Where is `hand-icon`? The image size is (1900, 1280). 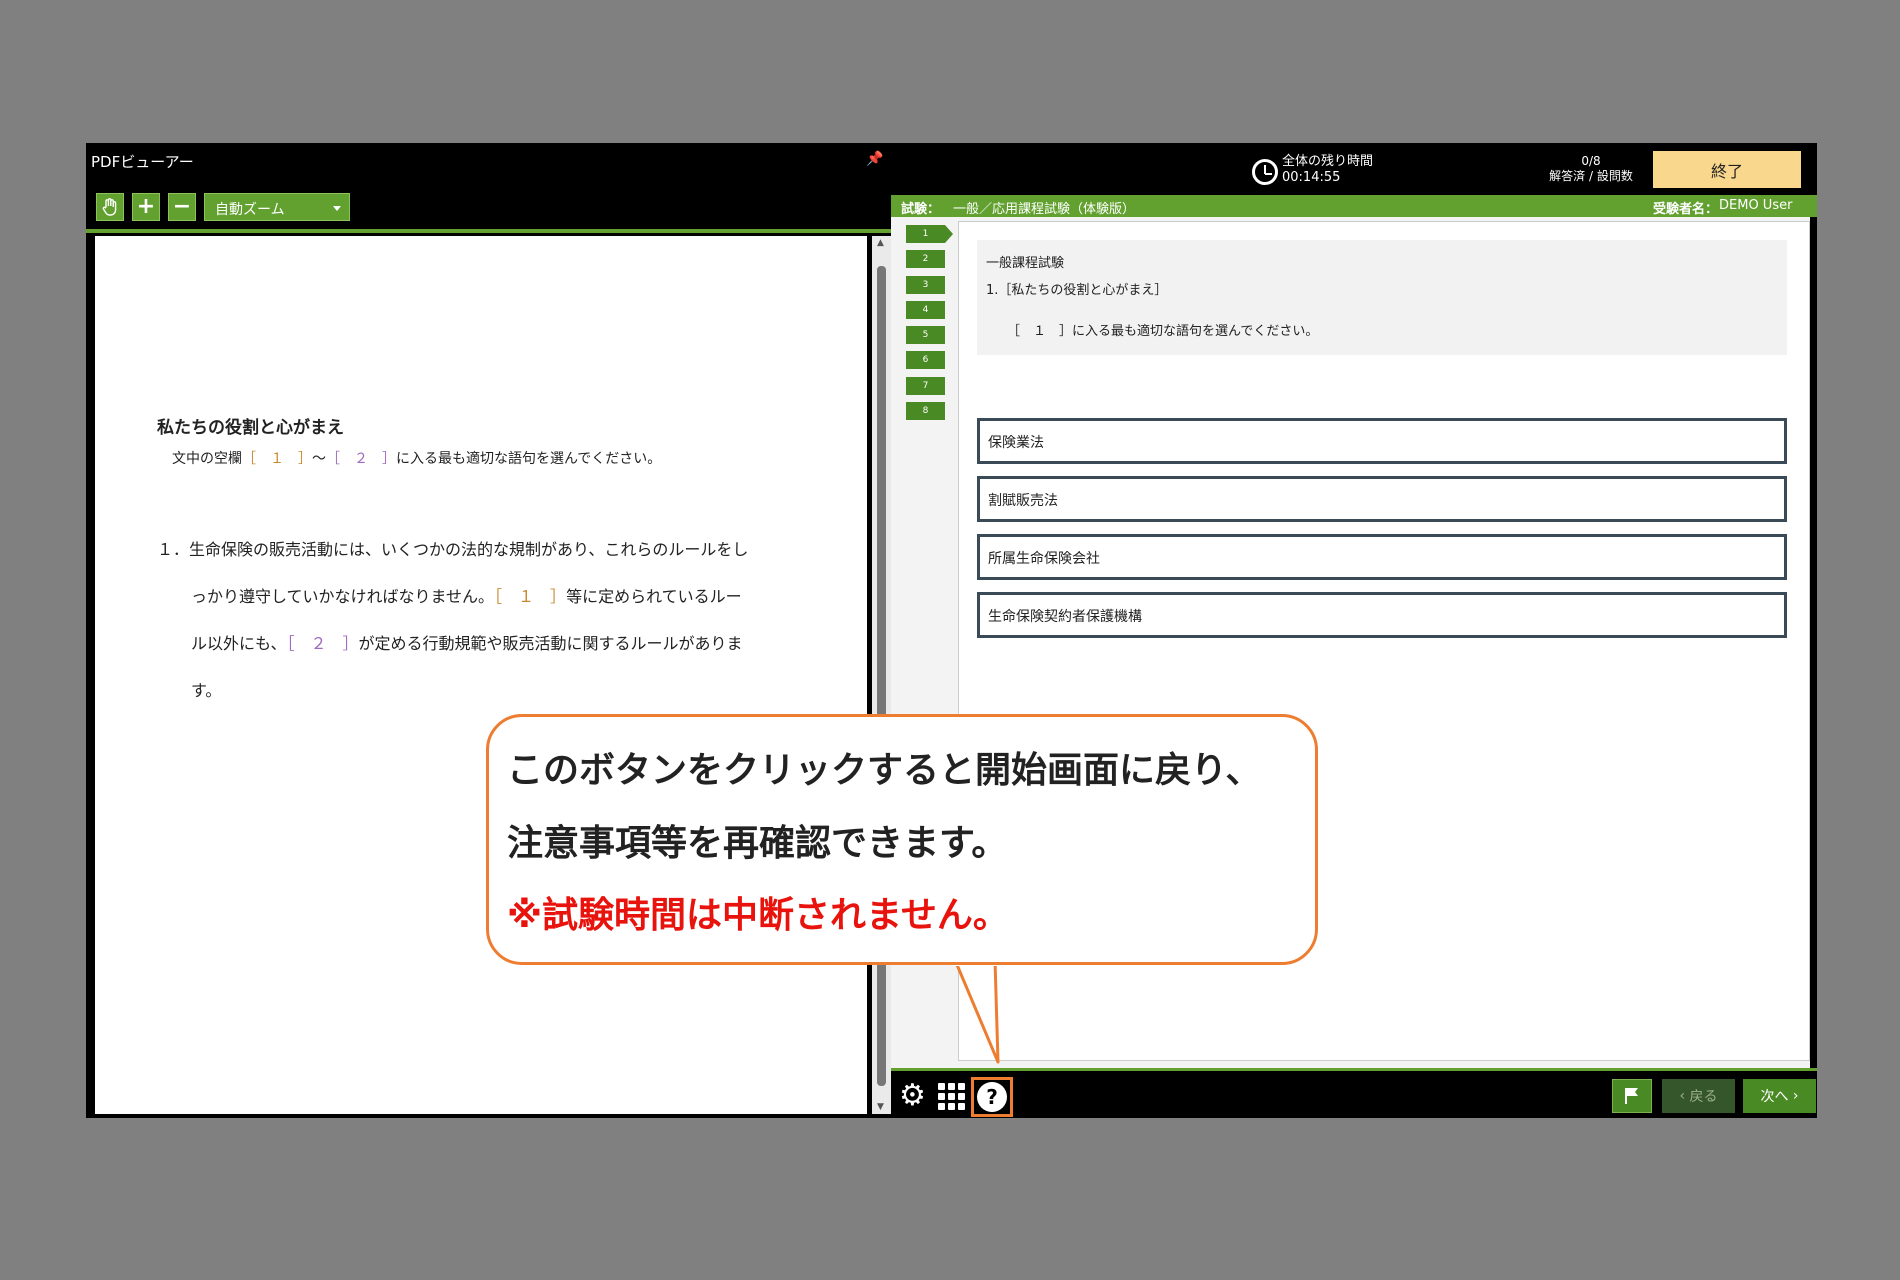
hand-icon is located at coordinates (109, 207).